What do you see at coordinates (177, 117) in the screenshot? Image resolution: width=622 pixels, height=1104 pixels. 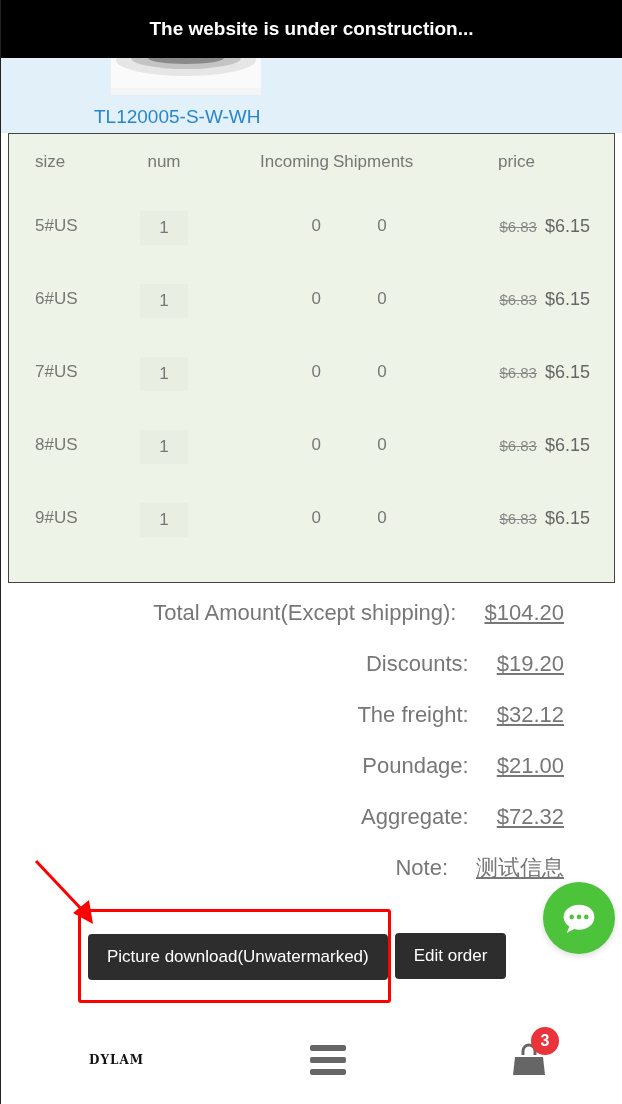 I see `sku-link: TL120005-S-W-WH` at bounding box center [177, 117].